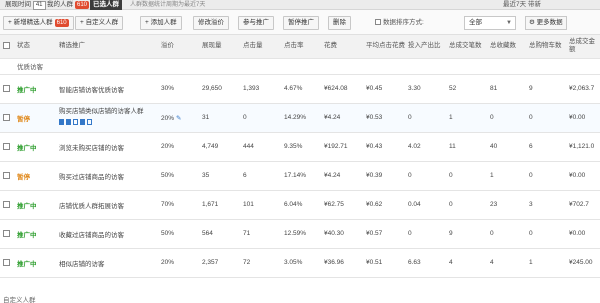  I want to click on modify-premium-button: 修改溢价, so click(211, 23).